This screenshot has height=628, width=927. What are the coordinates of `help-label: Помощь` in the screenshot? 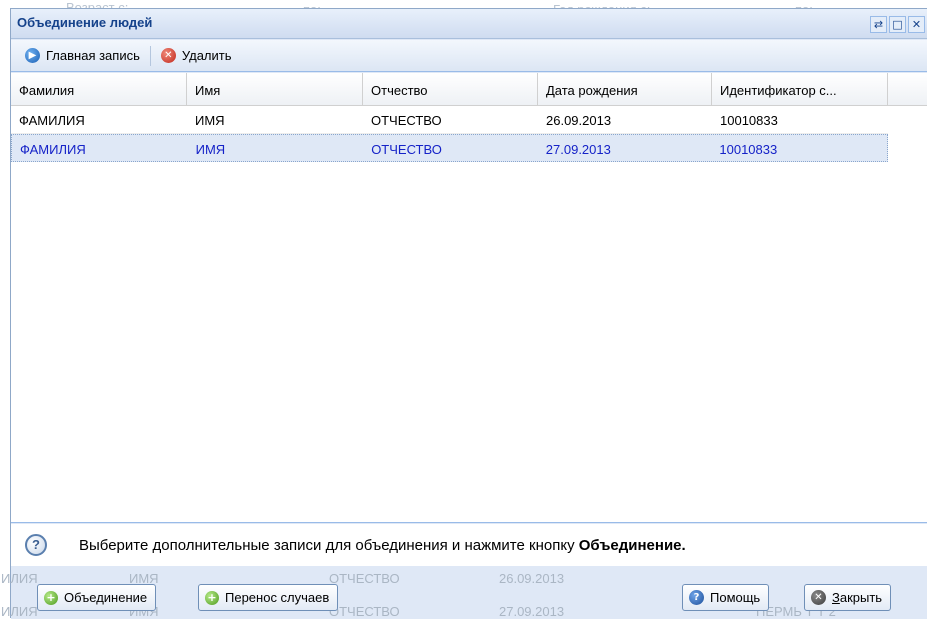 It's located at (735, 597).